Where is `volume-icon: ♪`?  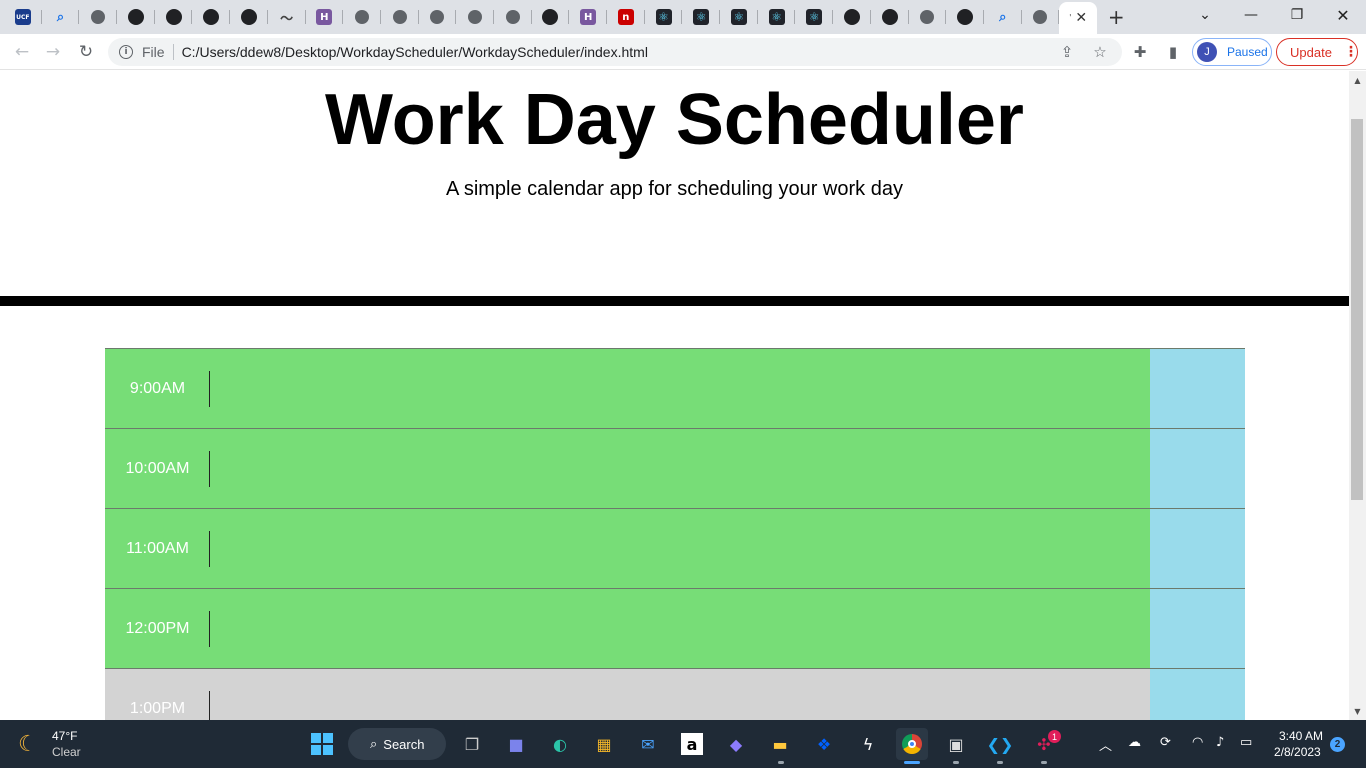
volume-icon: ♪ is located at coordinates (1220, 742).